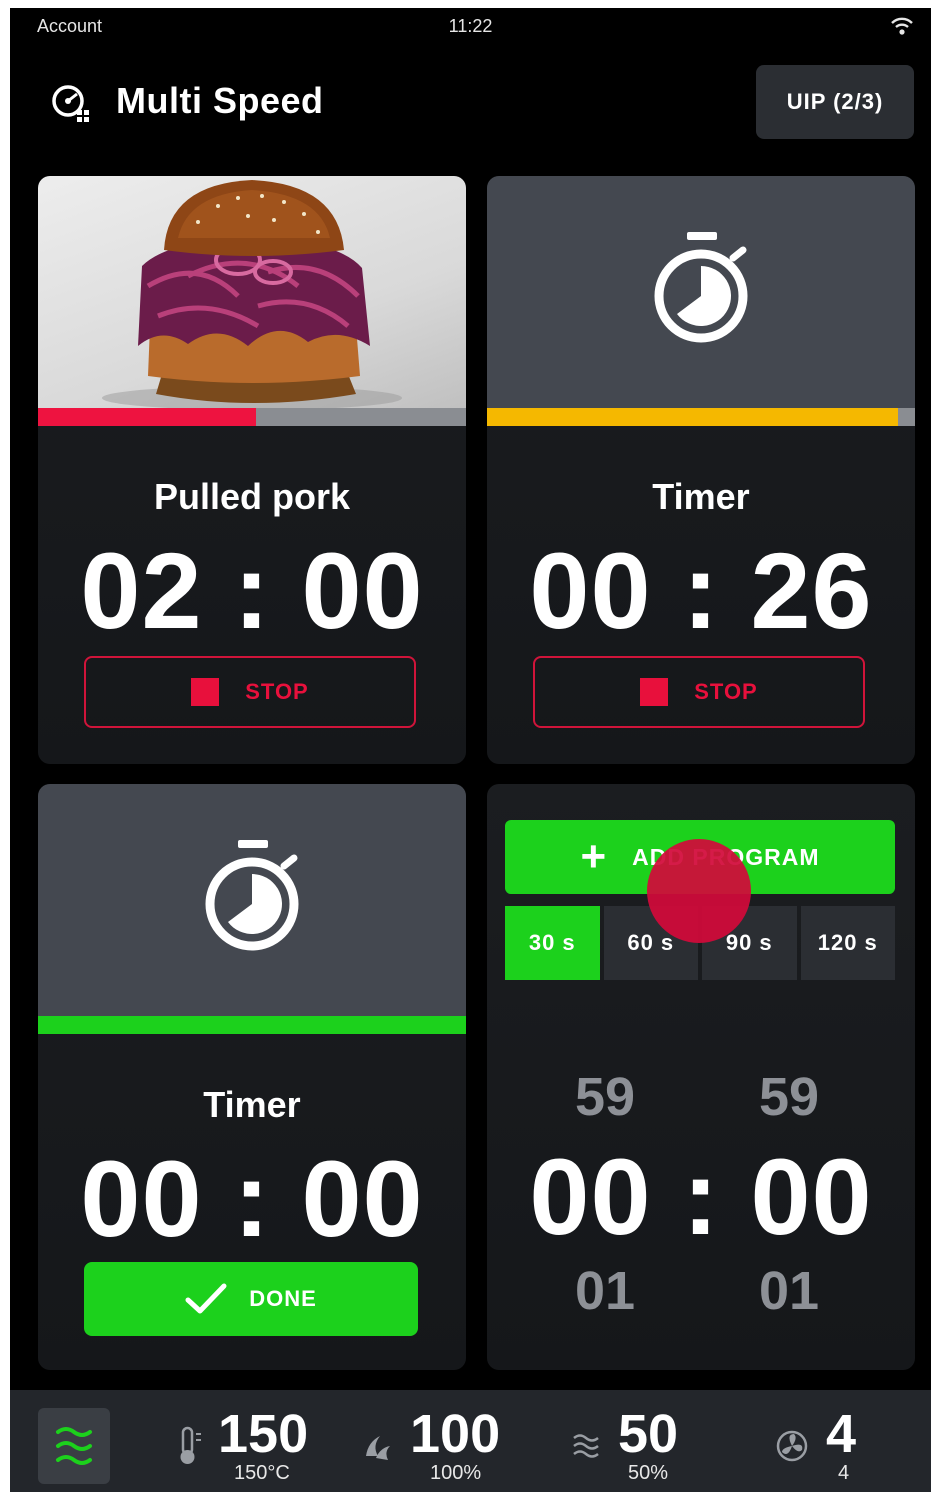 This screenshot has height=1492, width=931. What do you see at coordinates (586, 1446) in the screenshot?
I see `humidity-icon` at bounding box center [586, 1446].